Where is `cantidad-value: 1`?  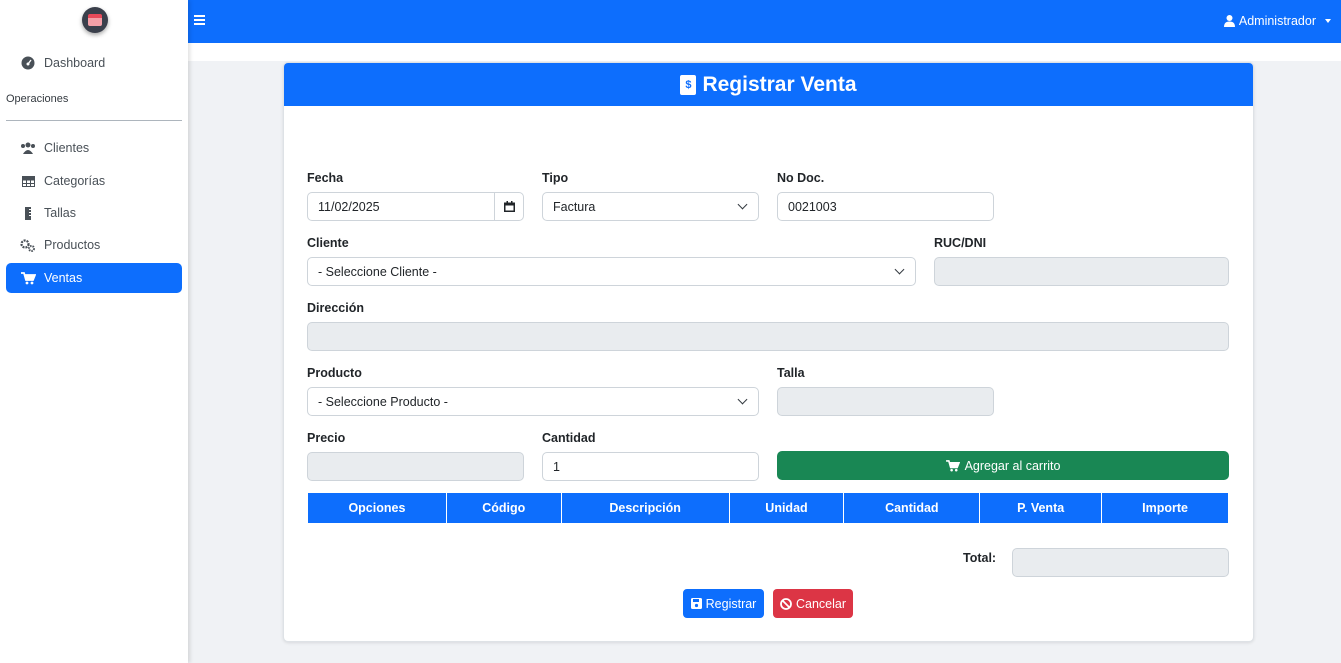 cantidad-value: 1 is located at coordinates (556, 466).